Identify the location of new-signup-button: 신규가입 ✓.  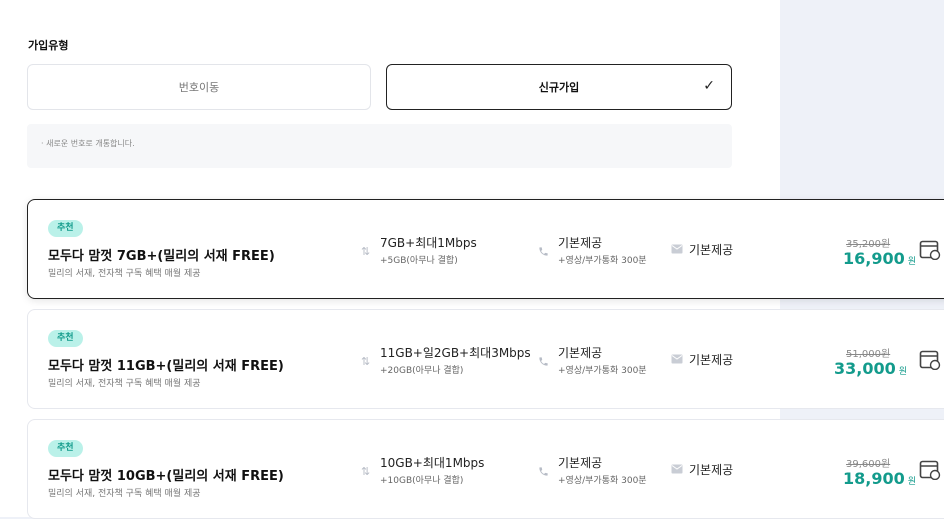
(559, 87).